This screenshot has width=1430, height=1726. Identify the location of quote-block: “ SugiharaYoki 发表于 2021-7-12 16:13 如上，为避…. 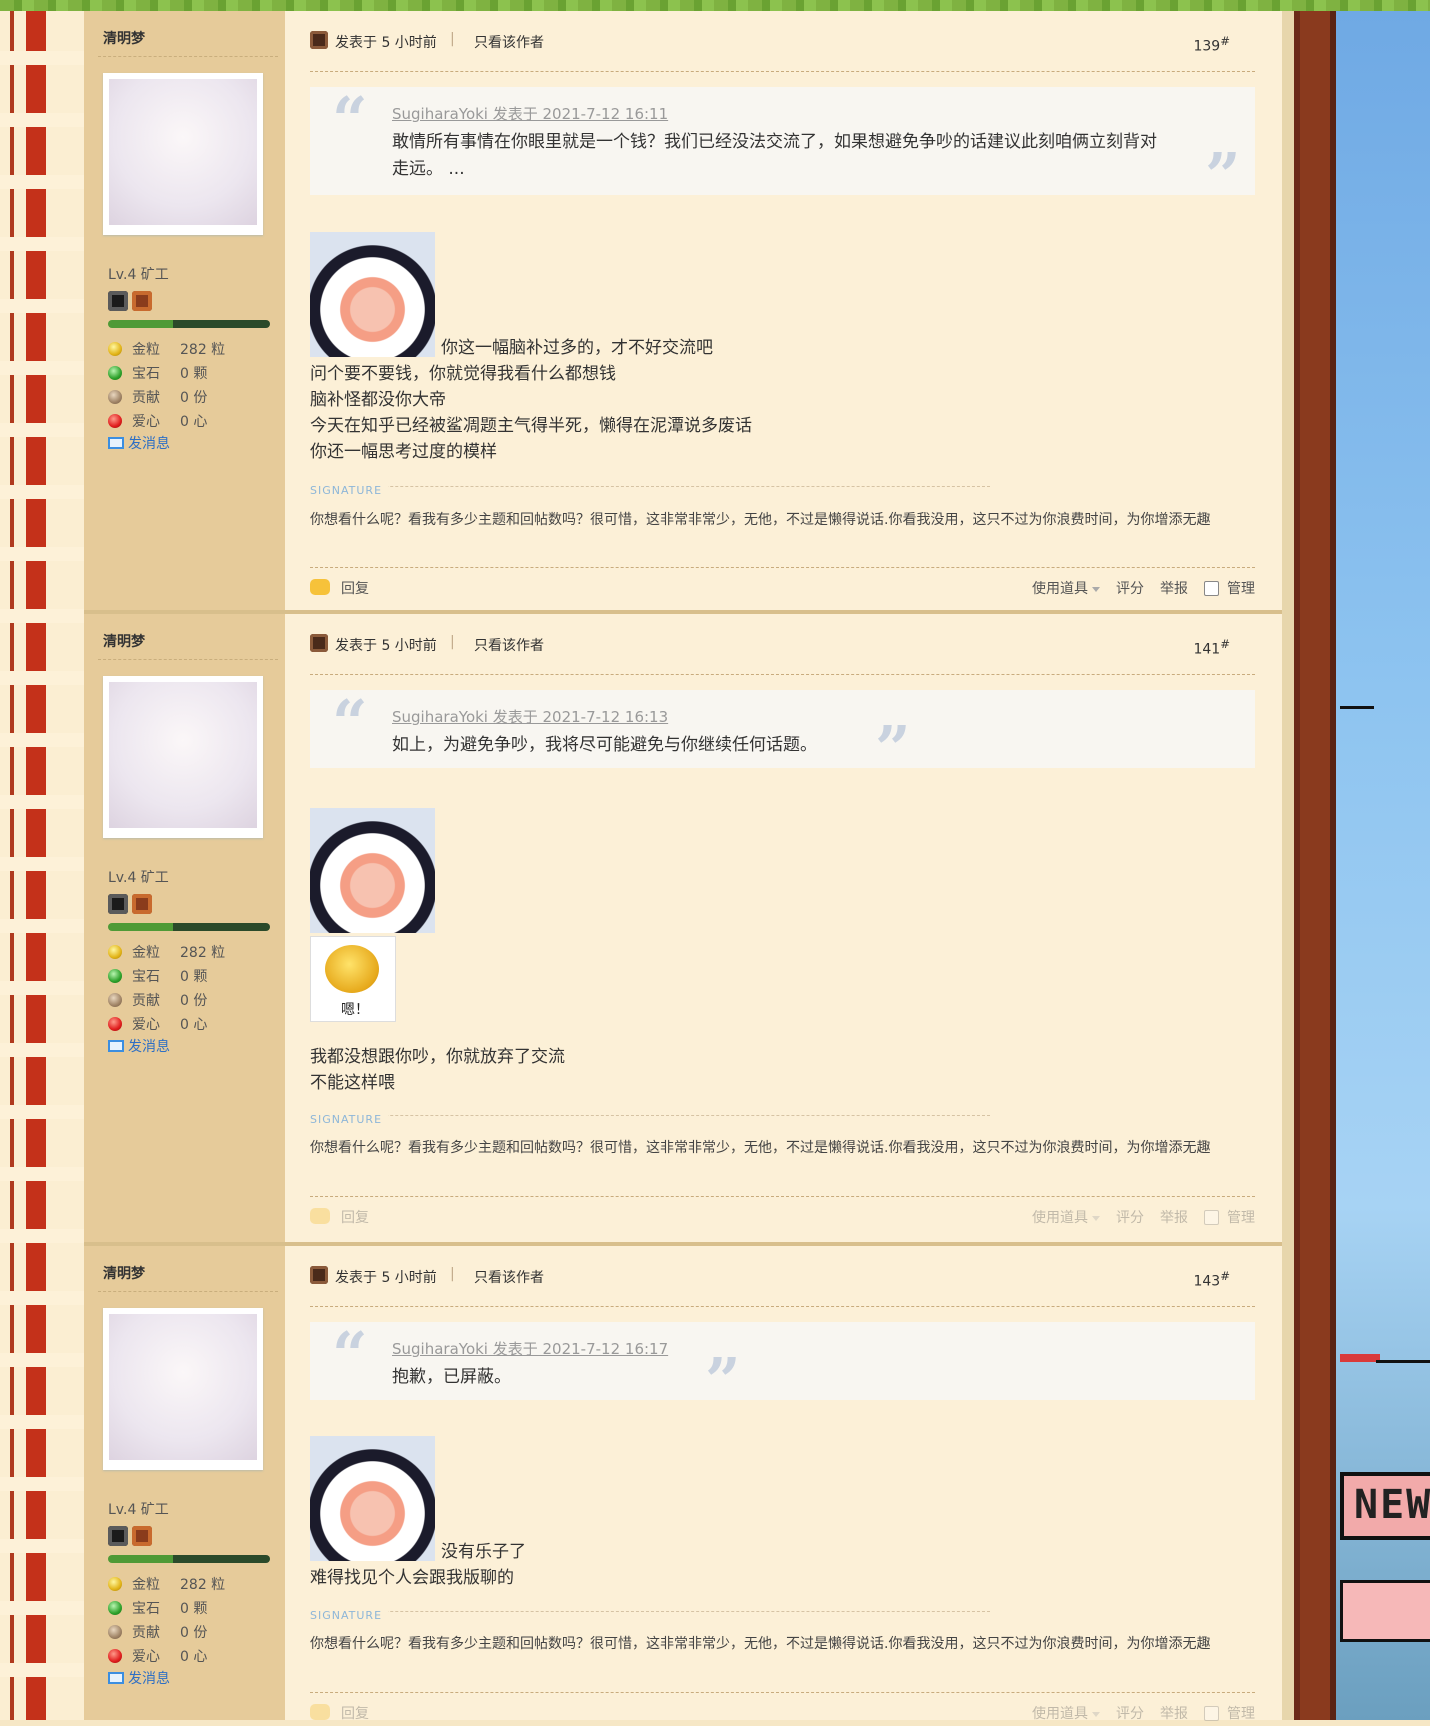
(782, 735).